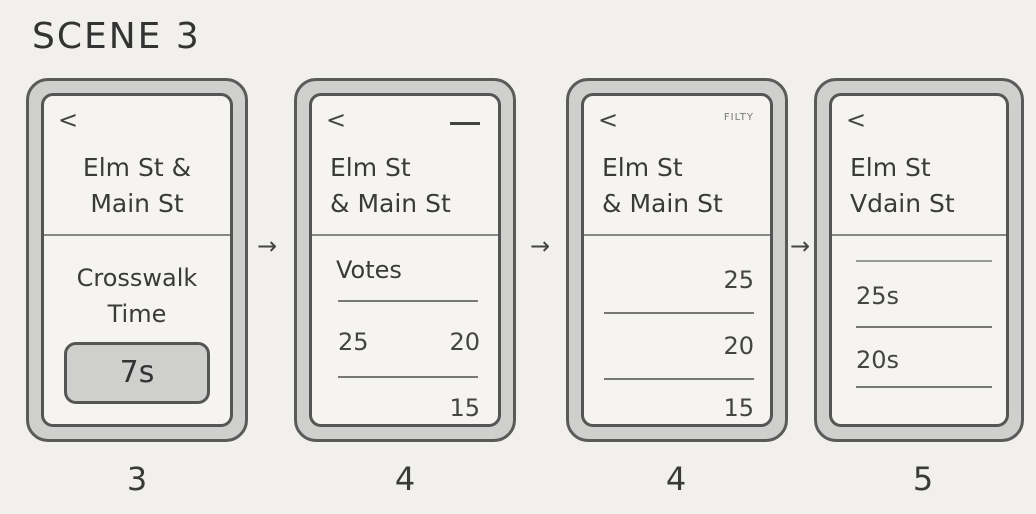 This screenshot has width=1036, height=514. What do you see at coordinates (405, 479) in the screenshot?
I see `step-label-2: 4` at bounding box center [405, 479].